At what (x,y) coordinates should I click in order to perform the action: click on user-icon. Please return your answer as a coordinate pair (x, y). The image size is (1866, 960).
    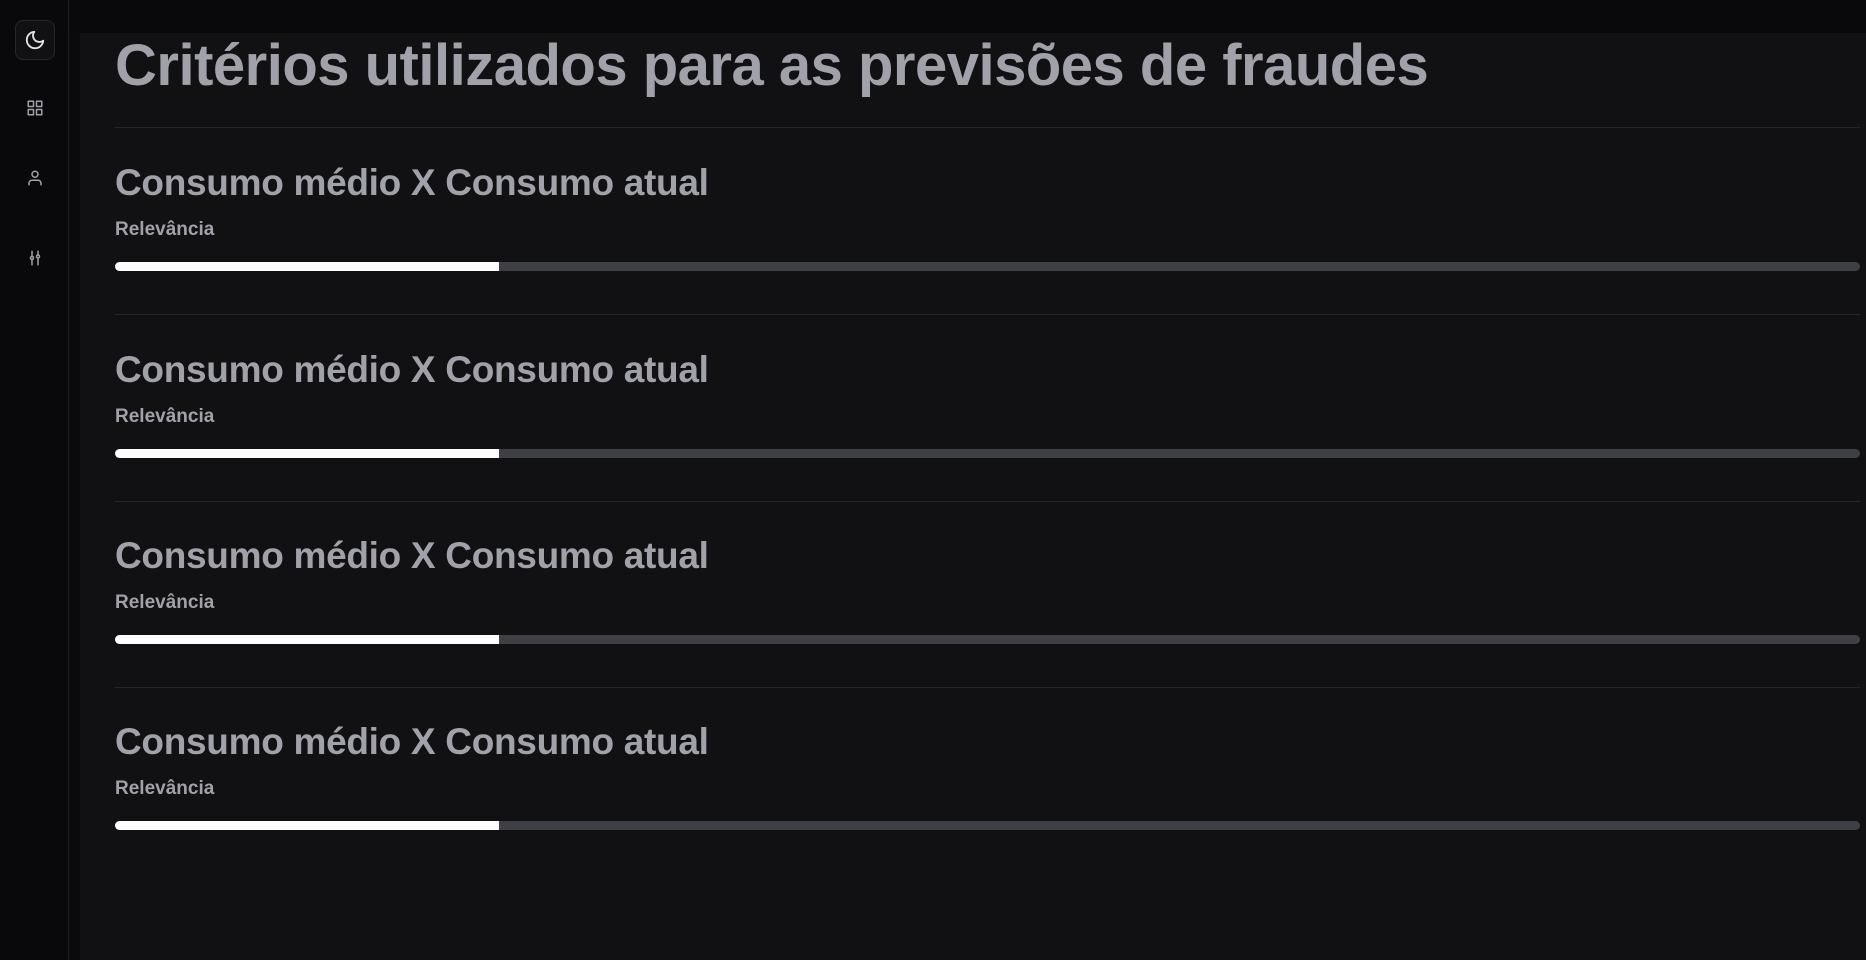
    Looking at the image, I should click on (35, 178).